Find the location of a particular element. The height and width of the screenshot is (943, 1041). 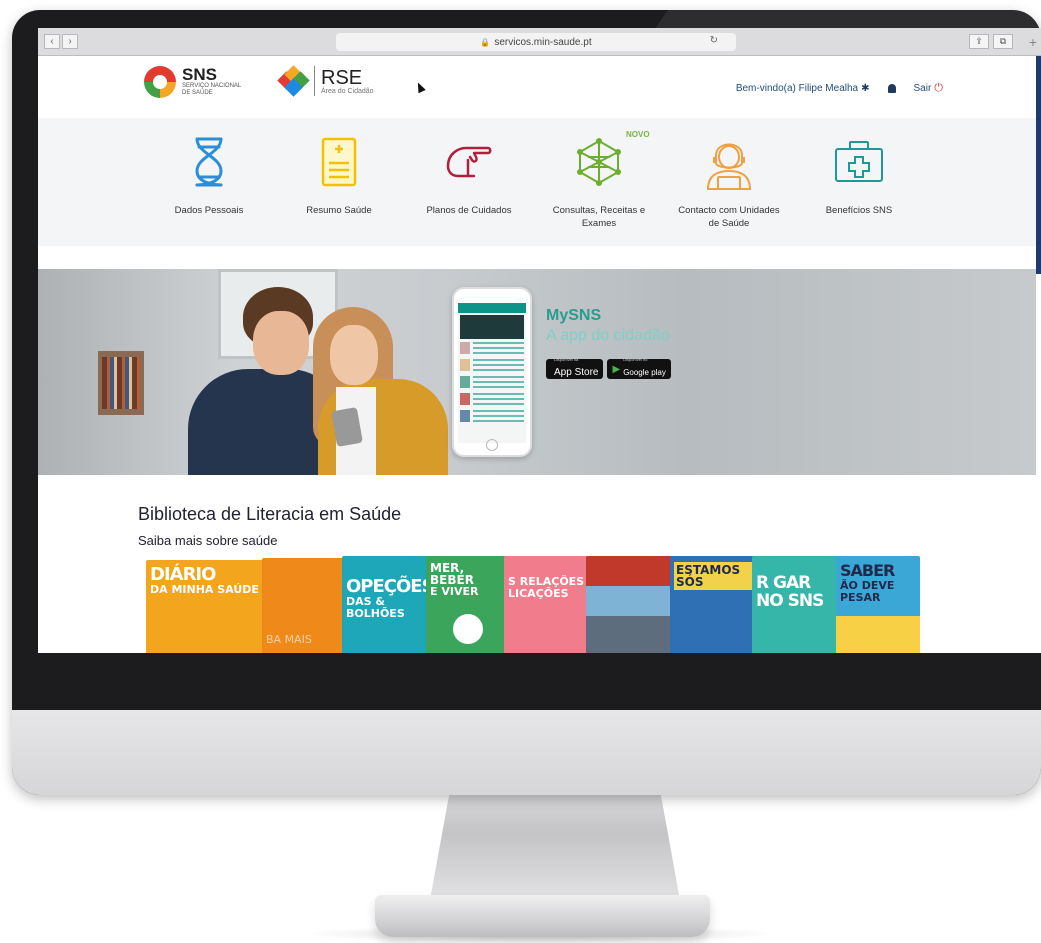

user-menu: Bem-vindo(a) Filipe Mealha ✱ Sair ⏻ is located at coordinates (839, 88).